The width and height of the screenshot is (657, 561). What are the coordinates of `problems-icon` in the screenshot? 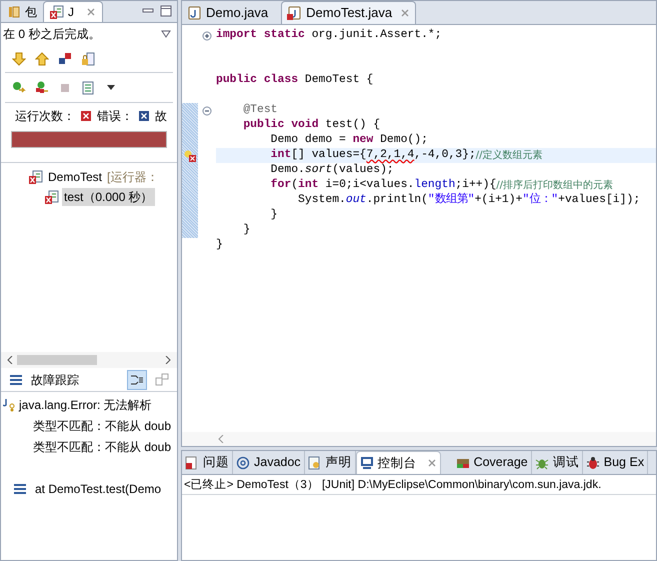 It's located at (192, 463).